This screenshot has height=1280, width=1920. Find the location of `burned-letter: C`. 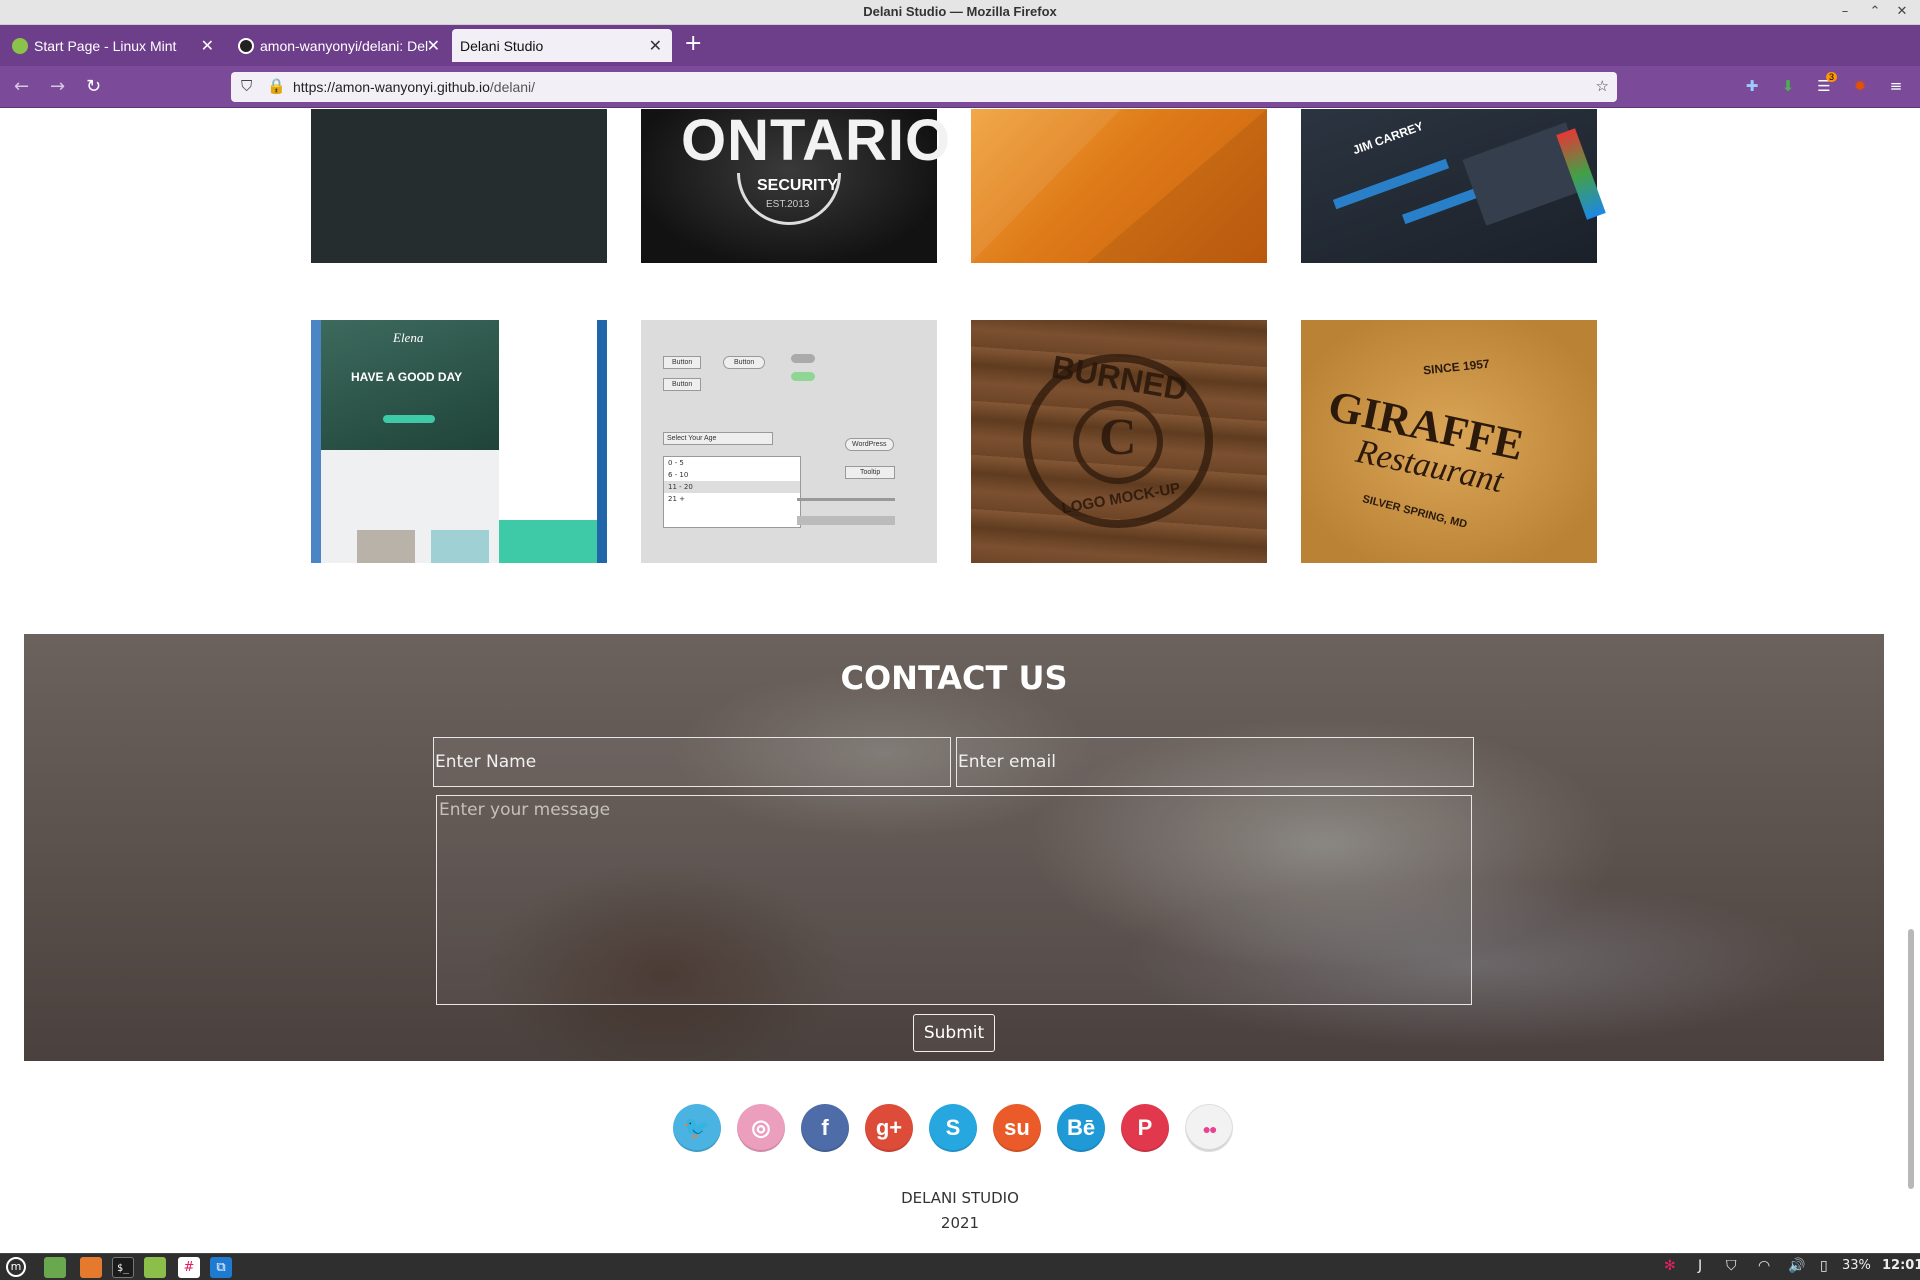

burned-letter: C is located at coordinates (1118, 437).